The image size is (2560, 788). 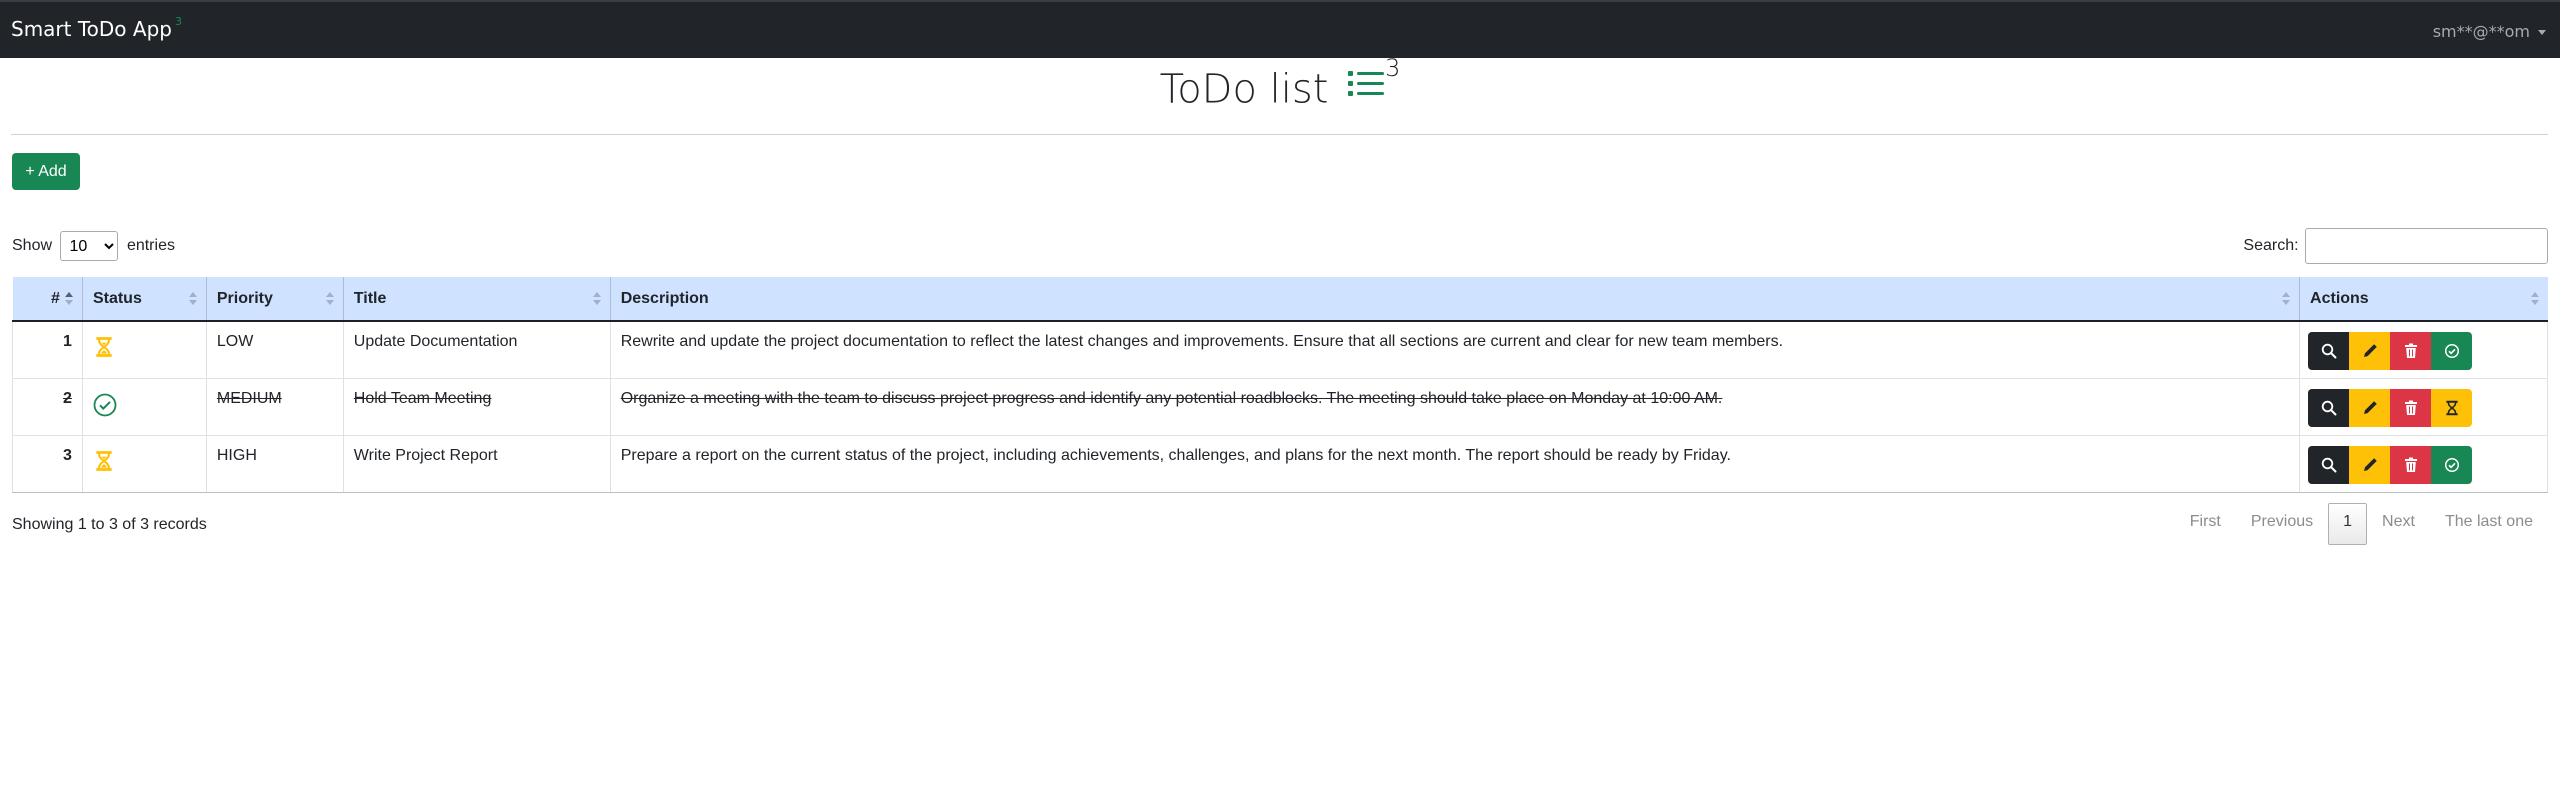 What do you see at coordinates (477, 464) in the screenshot?
I see `title-cell: Write Project Report` at bounding box center [477, 464].